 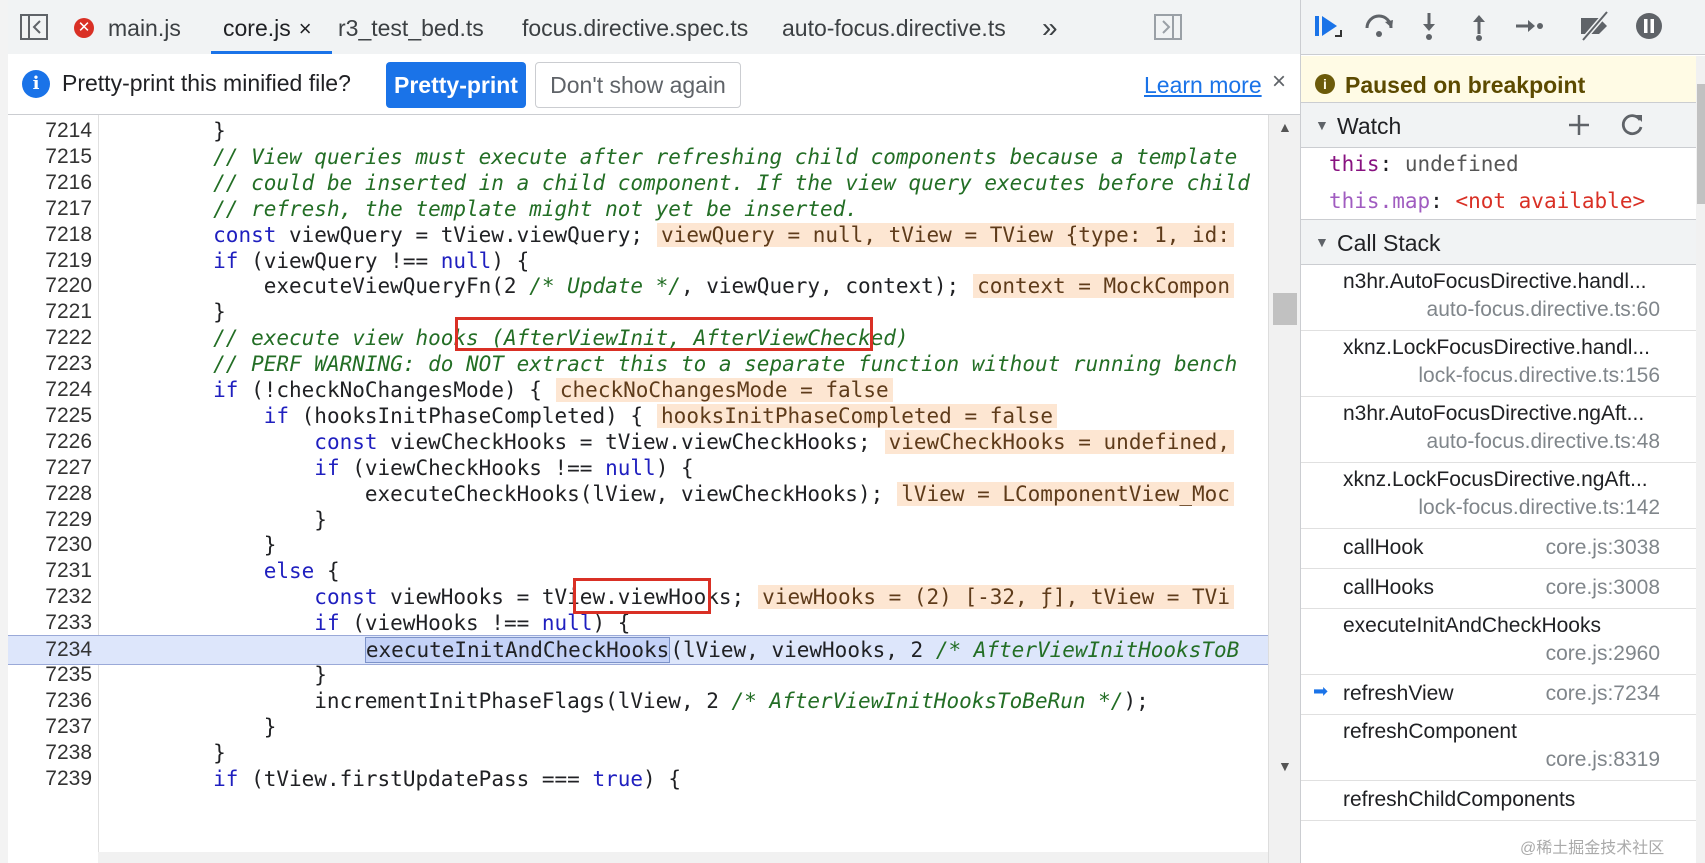 I want to click on tab-r3-test-bed: r3_test_bed.ts, so click(x=411, y=27).